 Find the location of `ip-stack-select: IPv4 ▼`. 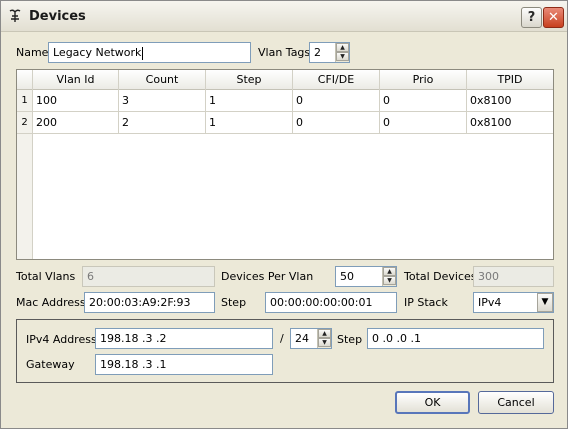

ip-stack-select: IPv4 ▼ is located at coordinates (513, 302).